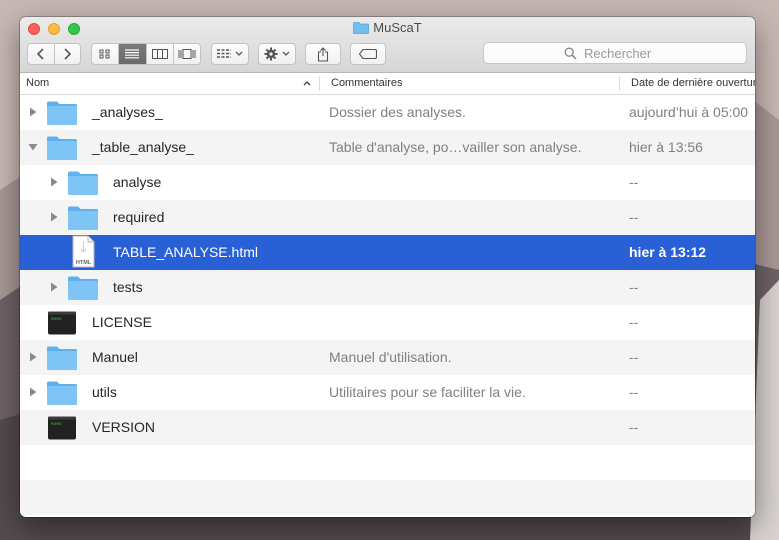 The height and width of the screenshot is (540, 779). What do you see at coordinates (122, 322) in the screenshot?
I see `file-name: LICENSE` at bounding box center [122, 322].